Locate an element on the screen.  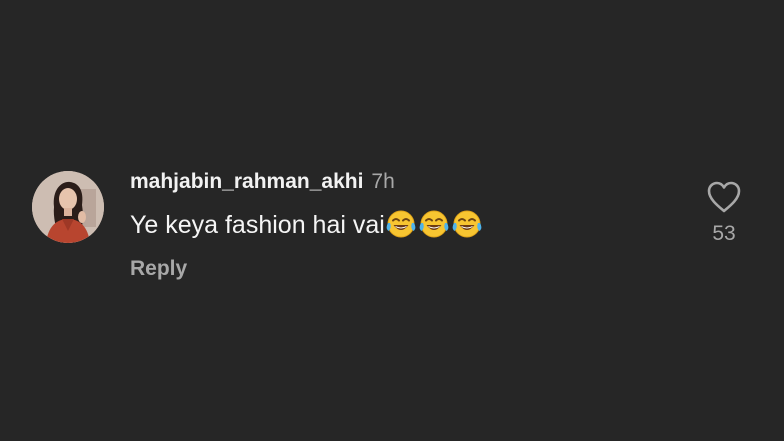
heart-outline-icon is located at coordinates (724, 197).